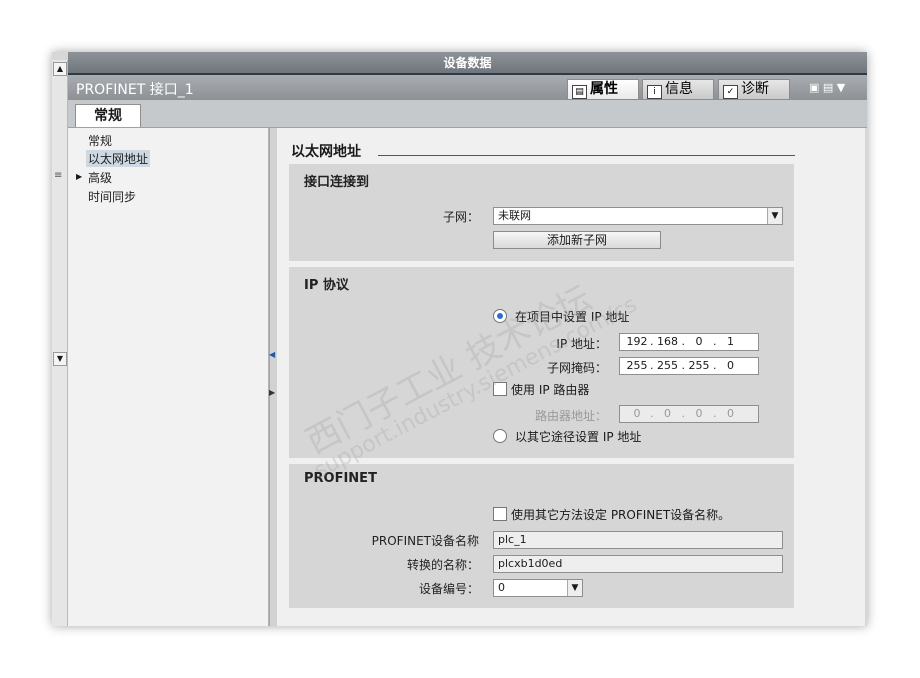  Describe the element at coordinates (577, 240) in the screenshot. I see `add-subnet-button: 添加新子网` at that location.